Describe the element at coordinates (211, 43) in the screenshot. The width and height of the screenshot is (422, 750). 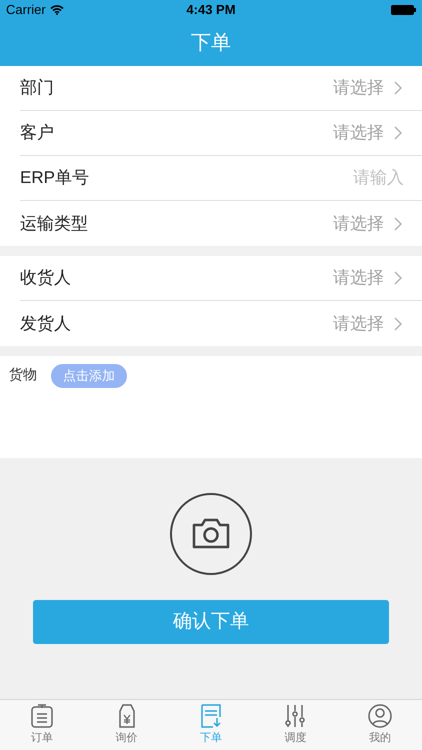
I see `nav-title: 下单` at that location.